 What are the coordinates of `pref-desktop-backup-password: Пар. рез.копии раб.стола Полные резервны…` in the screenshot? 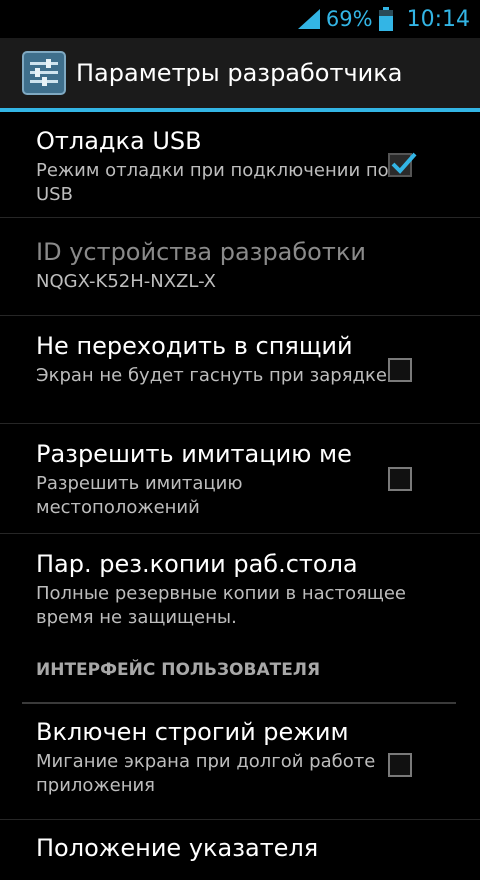 It's located at (240, 589).